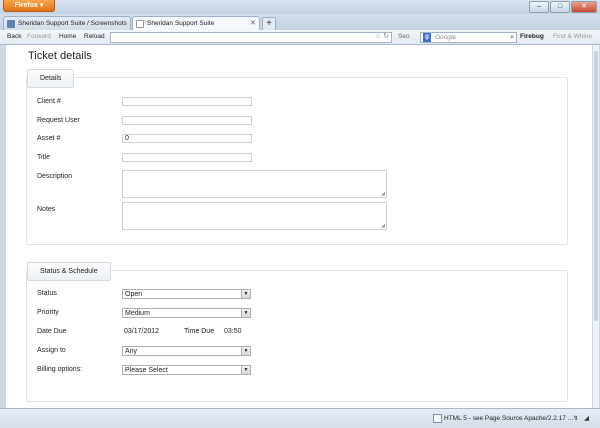 The image size is (600, 428). What do you see at coordinates (253, 23) in the screenshot?
I see `close-tab-icon: ✕` at bounding box center [253, 23].